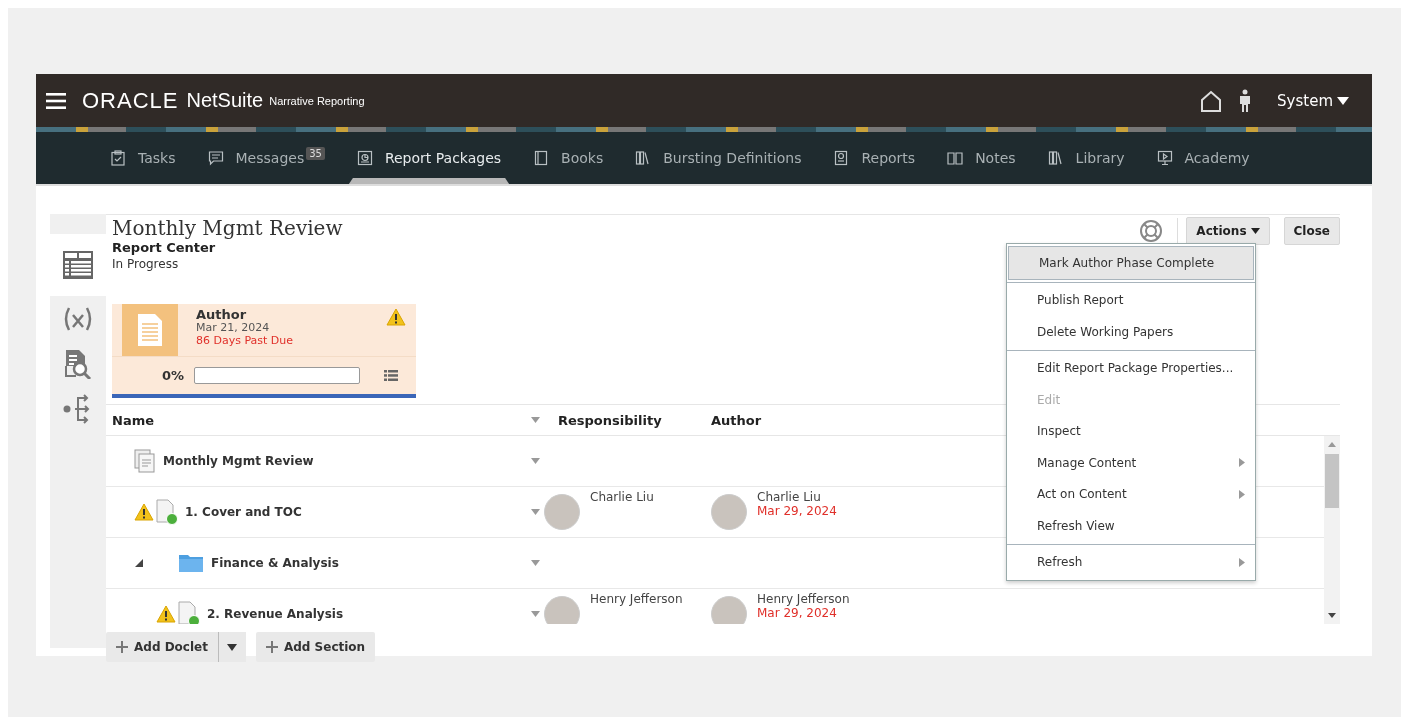 This screenshot has width=1409, height=717. What do you see at coordinates (56, 100) in the screenshot?
I see `menu-icon` at bounding box center [56, 100].